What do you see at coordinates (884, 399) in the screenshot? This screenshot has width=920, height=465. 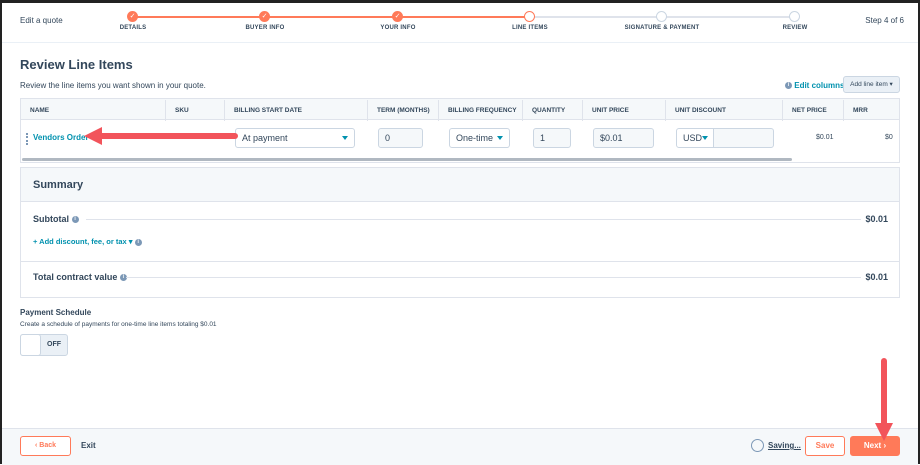 I see `annotation-arrow-down` at bounding box center [884, 399].